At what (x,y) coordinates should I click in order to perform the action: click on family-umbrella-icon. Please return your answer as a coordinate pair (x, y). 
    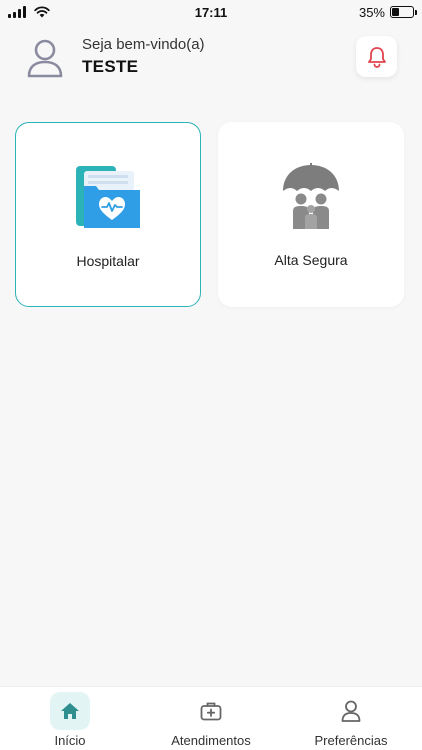
    Looking at the image, I should click on (311, 197).